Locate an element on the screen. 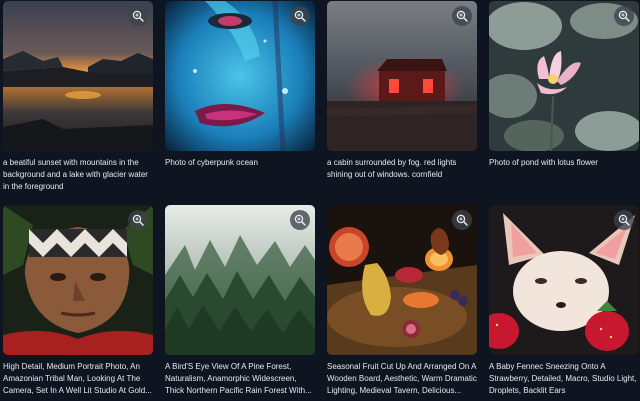 This screenshot has height=401, width=640. image-caption: Photo of pond with lotus flower is located at coordinates (543, 162).